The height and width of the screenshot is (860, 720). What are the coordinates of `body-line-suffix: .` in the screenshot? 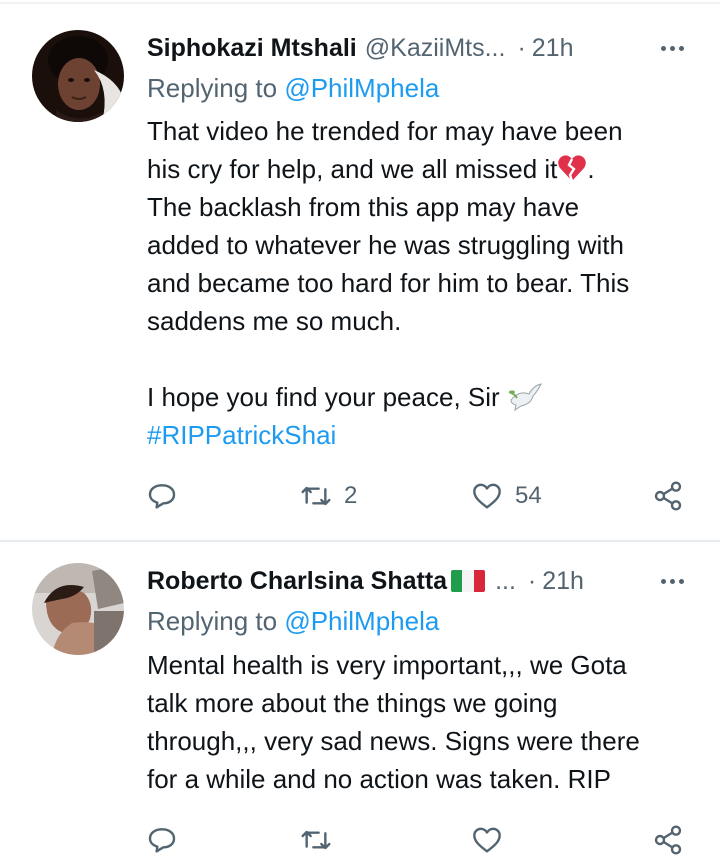 It's located at (591, 169).